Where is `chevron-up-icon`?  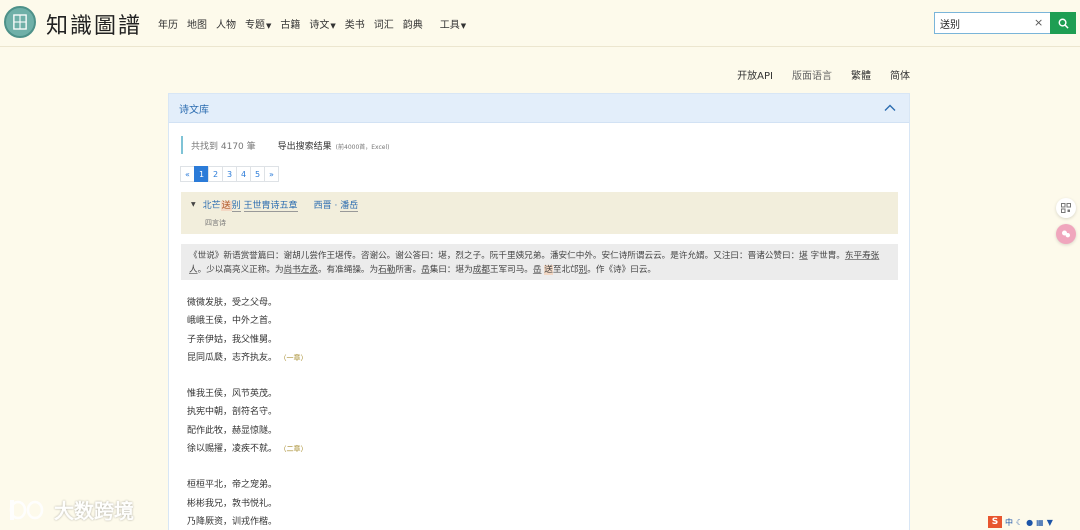 chevron-up-icon is located at coordinates (890, 108).